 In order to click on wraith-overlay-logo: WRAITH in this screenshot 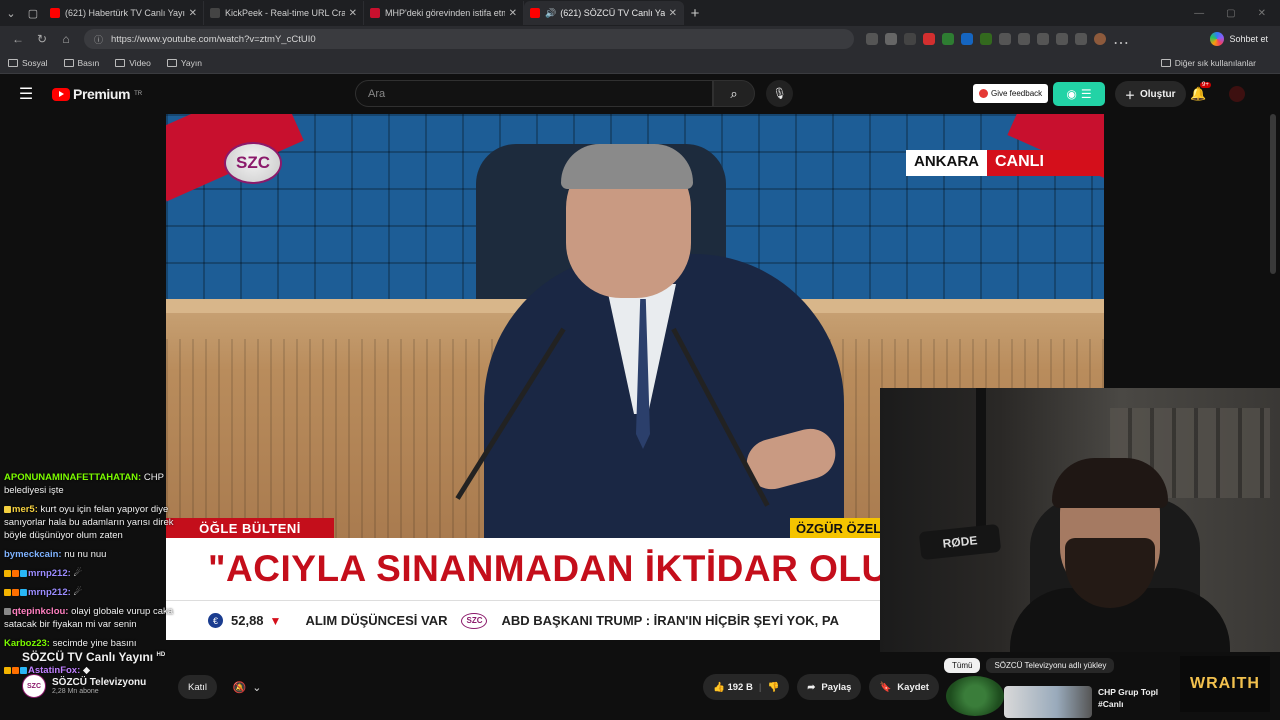, I will do `click(1225, 684)`.